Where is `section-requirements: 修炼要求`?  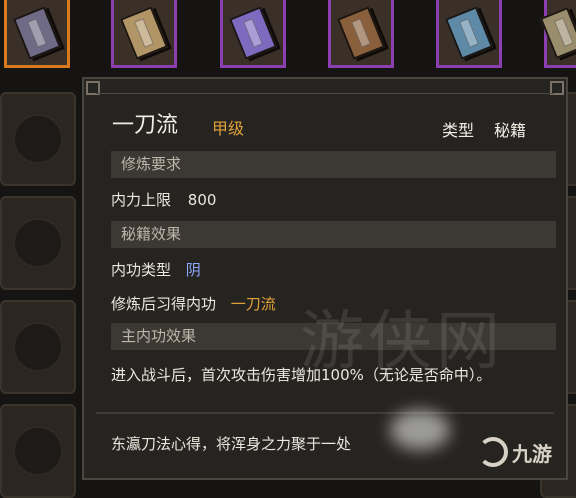
section-requirements: 修炼要求 is located at coordinates (333, 164).